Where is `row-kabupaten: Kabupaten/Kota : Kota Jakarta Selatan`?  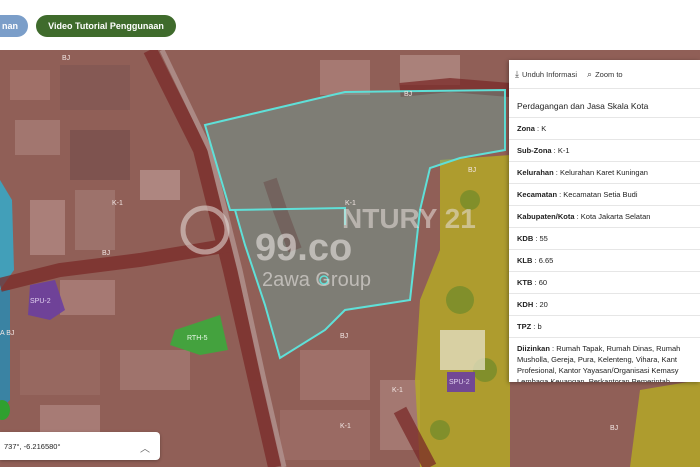 row-kabupaten: Kabupaten/Kota : Kota Jakarta Selatan is located at coordinates (604, 217).